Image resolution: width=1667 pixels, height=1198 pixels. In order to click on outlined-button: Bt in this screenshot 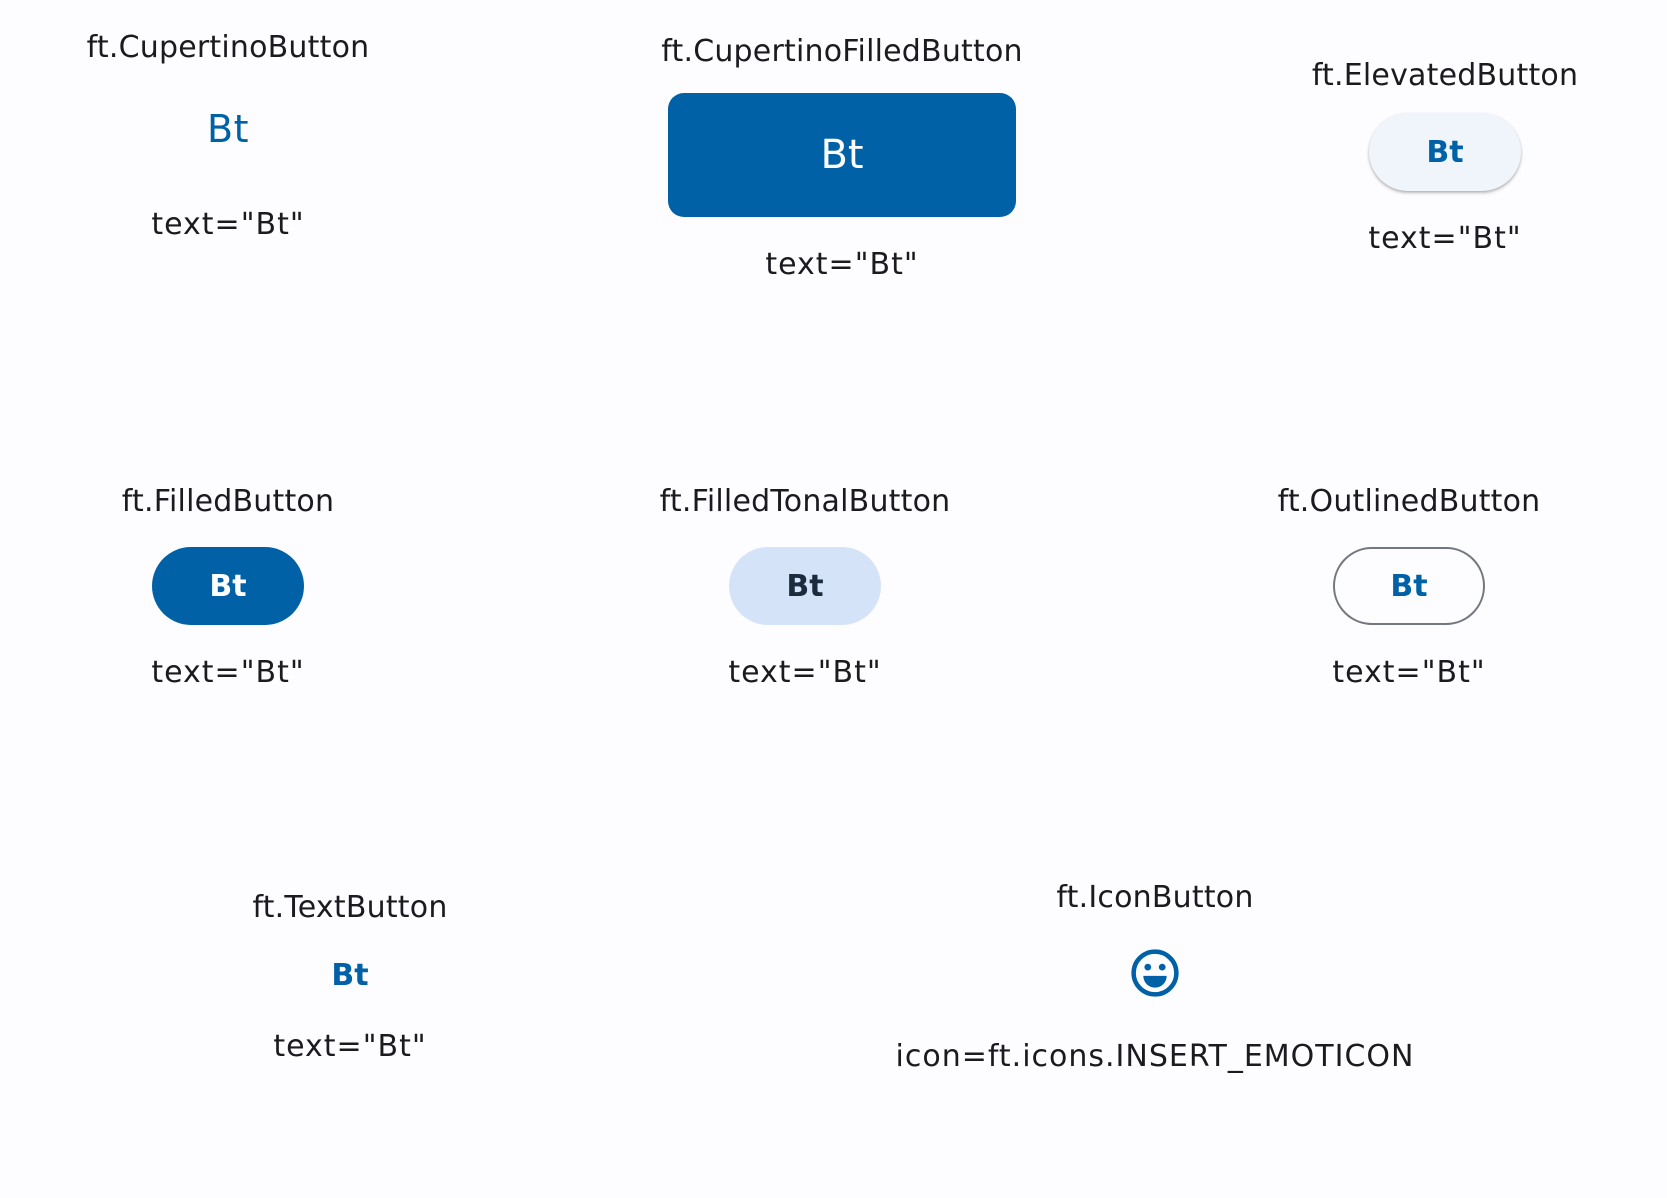, I will do `click(1409, 586)`.